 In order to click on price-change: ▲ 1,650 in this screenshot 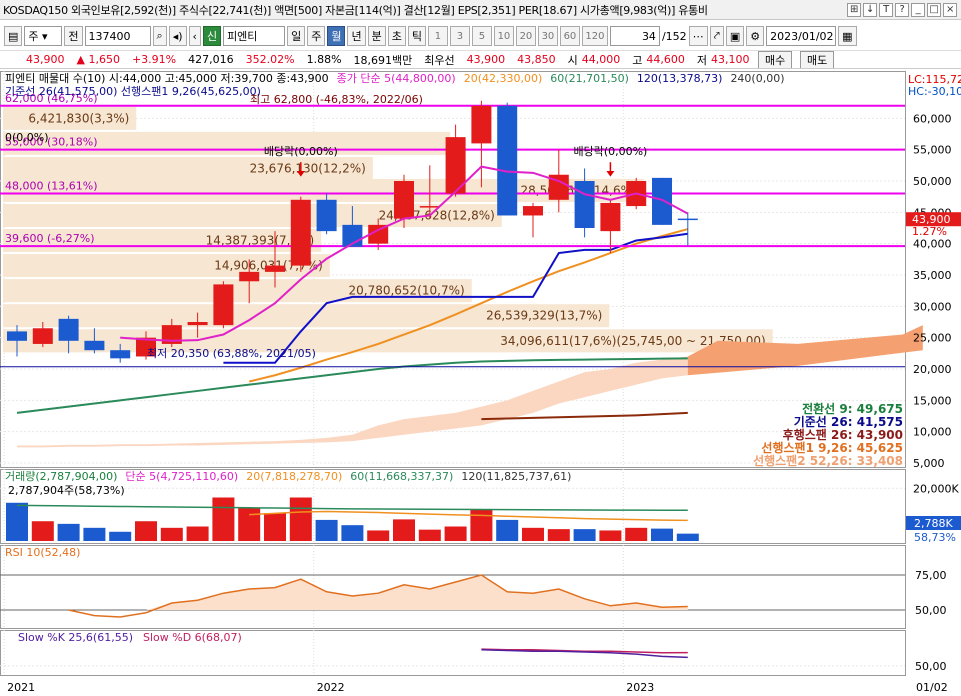, I will do `click(98, 59)`.